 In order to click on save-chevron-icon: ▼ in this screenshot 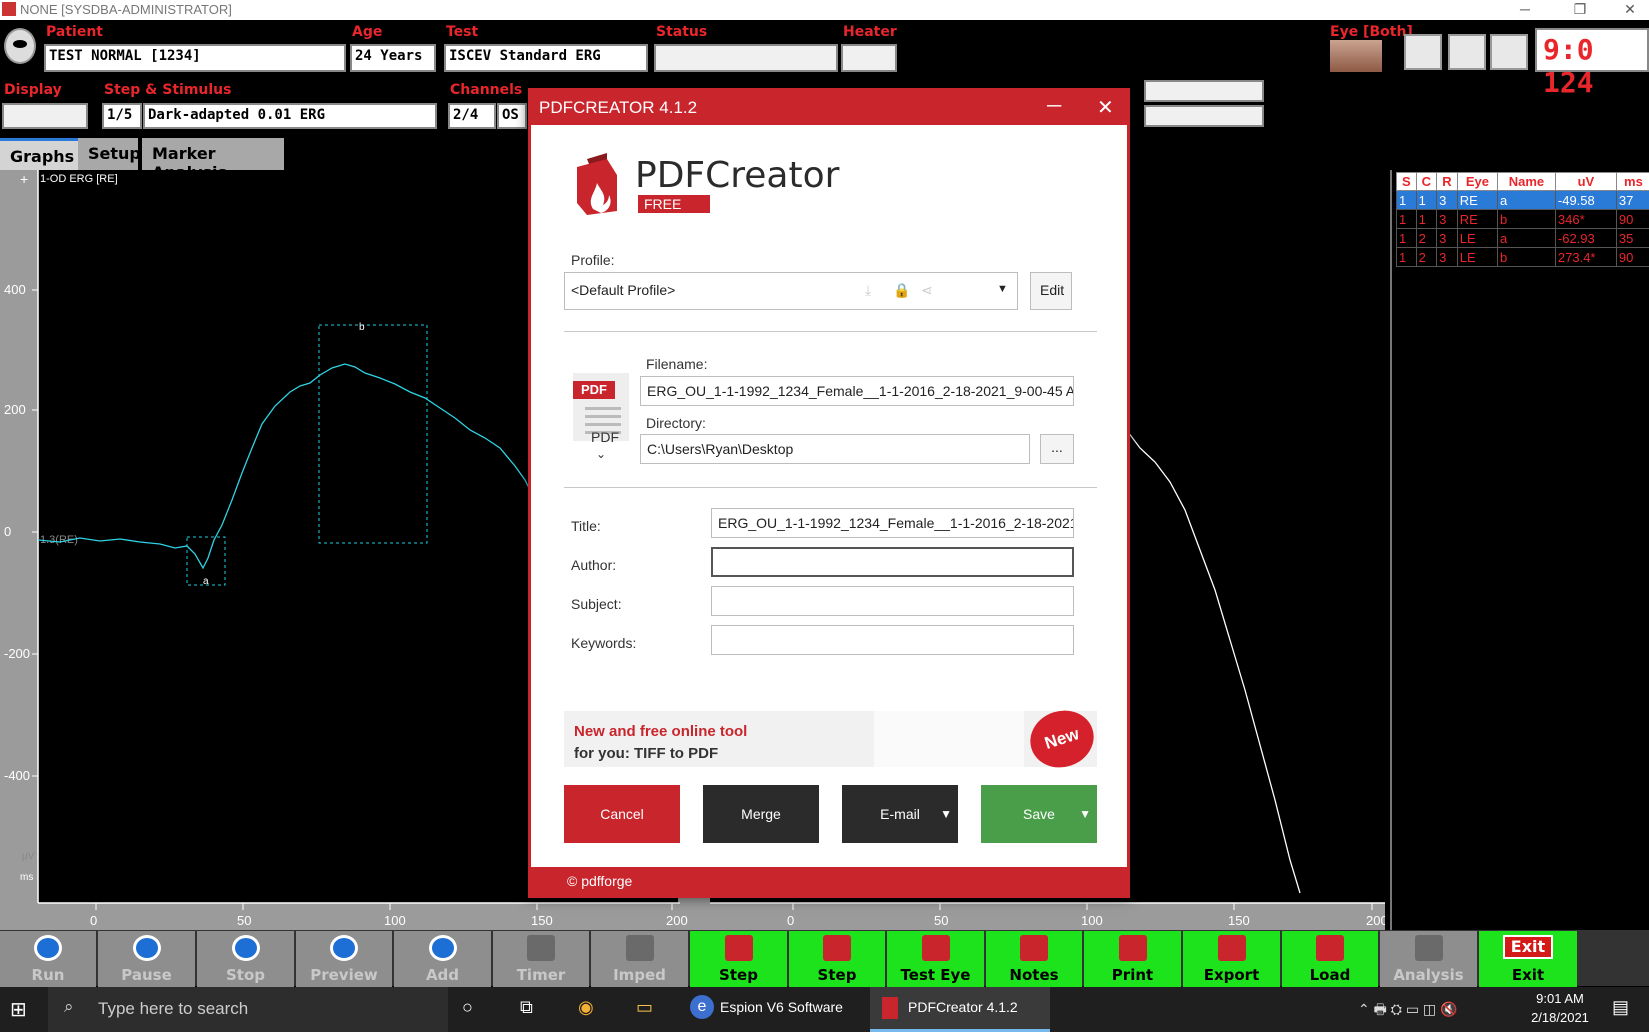, I will do `click(1085, 814)`.